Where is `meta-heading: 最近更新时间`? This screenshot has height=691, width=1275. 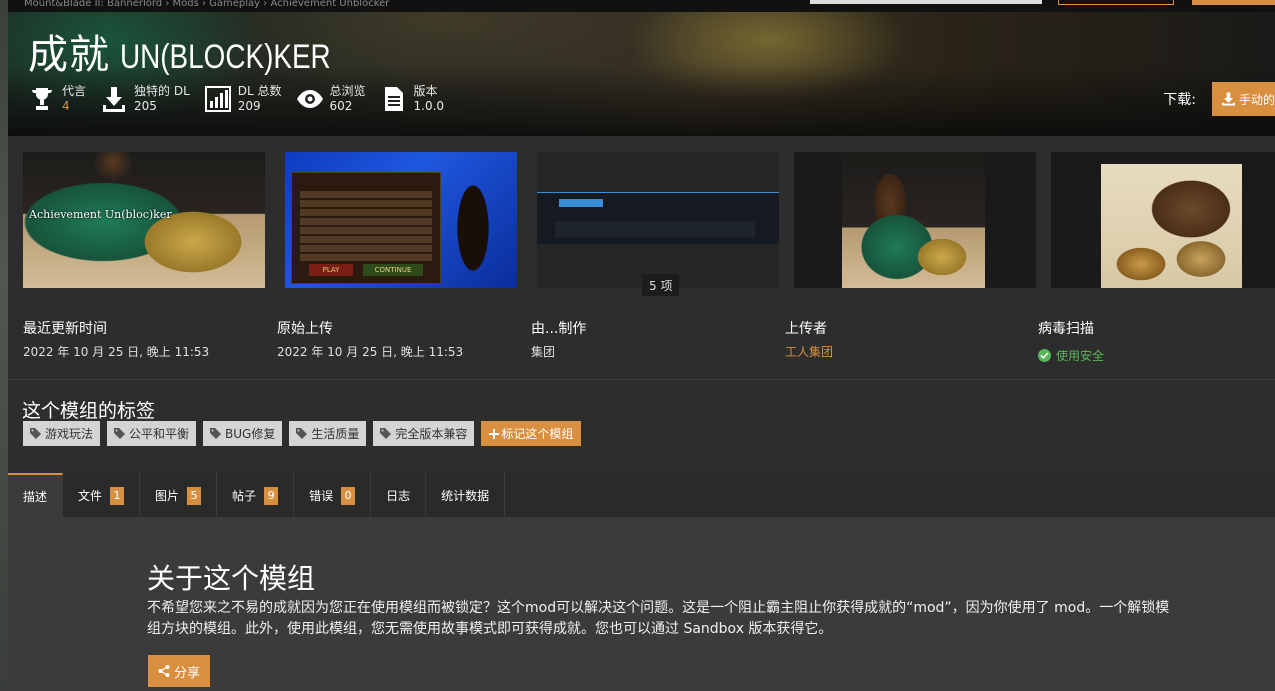 meta-heading: 最近更新时间 is located at coordinates (65, 329).